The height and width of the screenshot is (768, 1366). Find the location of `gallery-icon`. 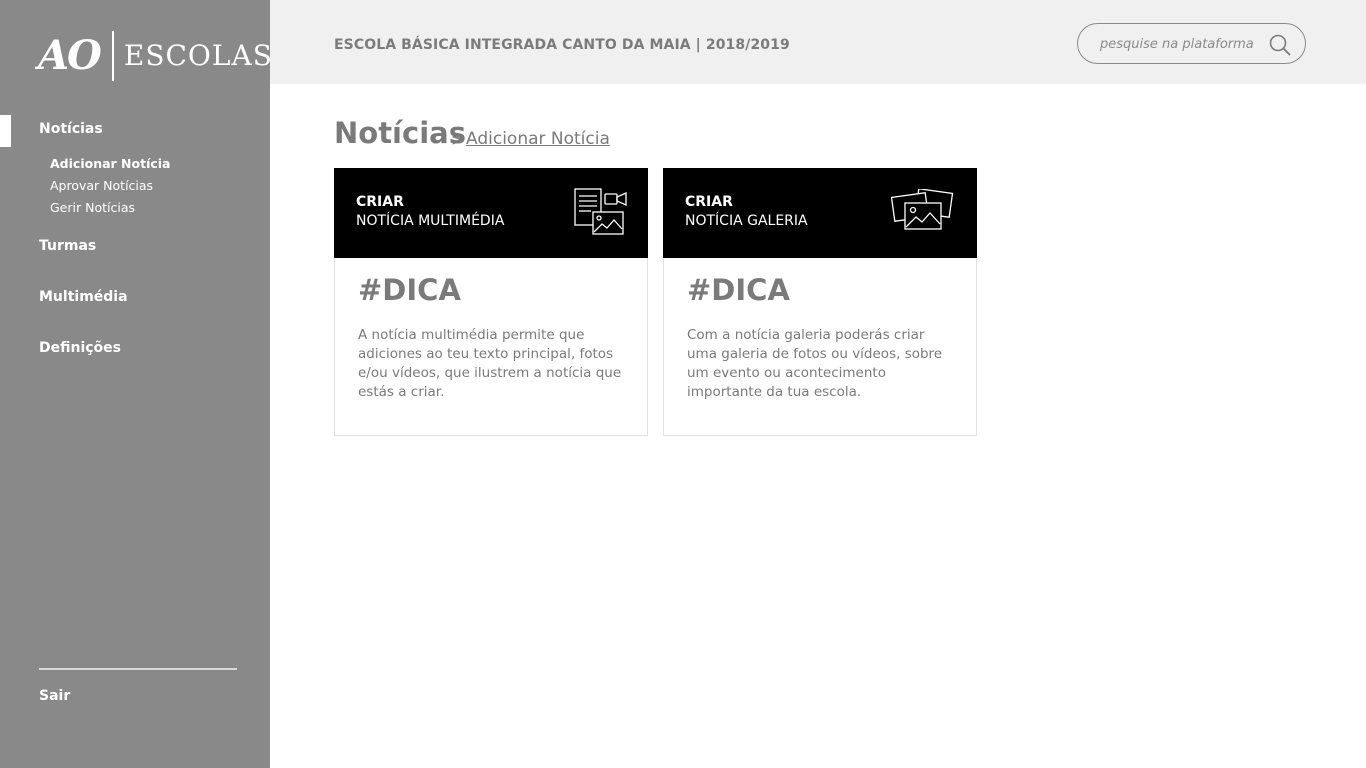

gallery-icon is located at coordinates (922, 209).